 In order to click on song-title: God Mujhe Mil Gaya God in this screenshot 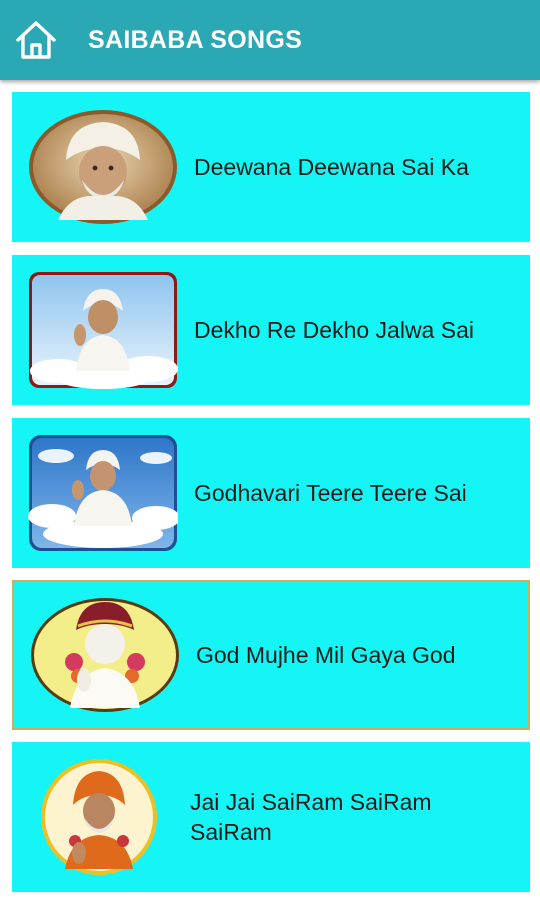, I will do `click(326, 655)`.